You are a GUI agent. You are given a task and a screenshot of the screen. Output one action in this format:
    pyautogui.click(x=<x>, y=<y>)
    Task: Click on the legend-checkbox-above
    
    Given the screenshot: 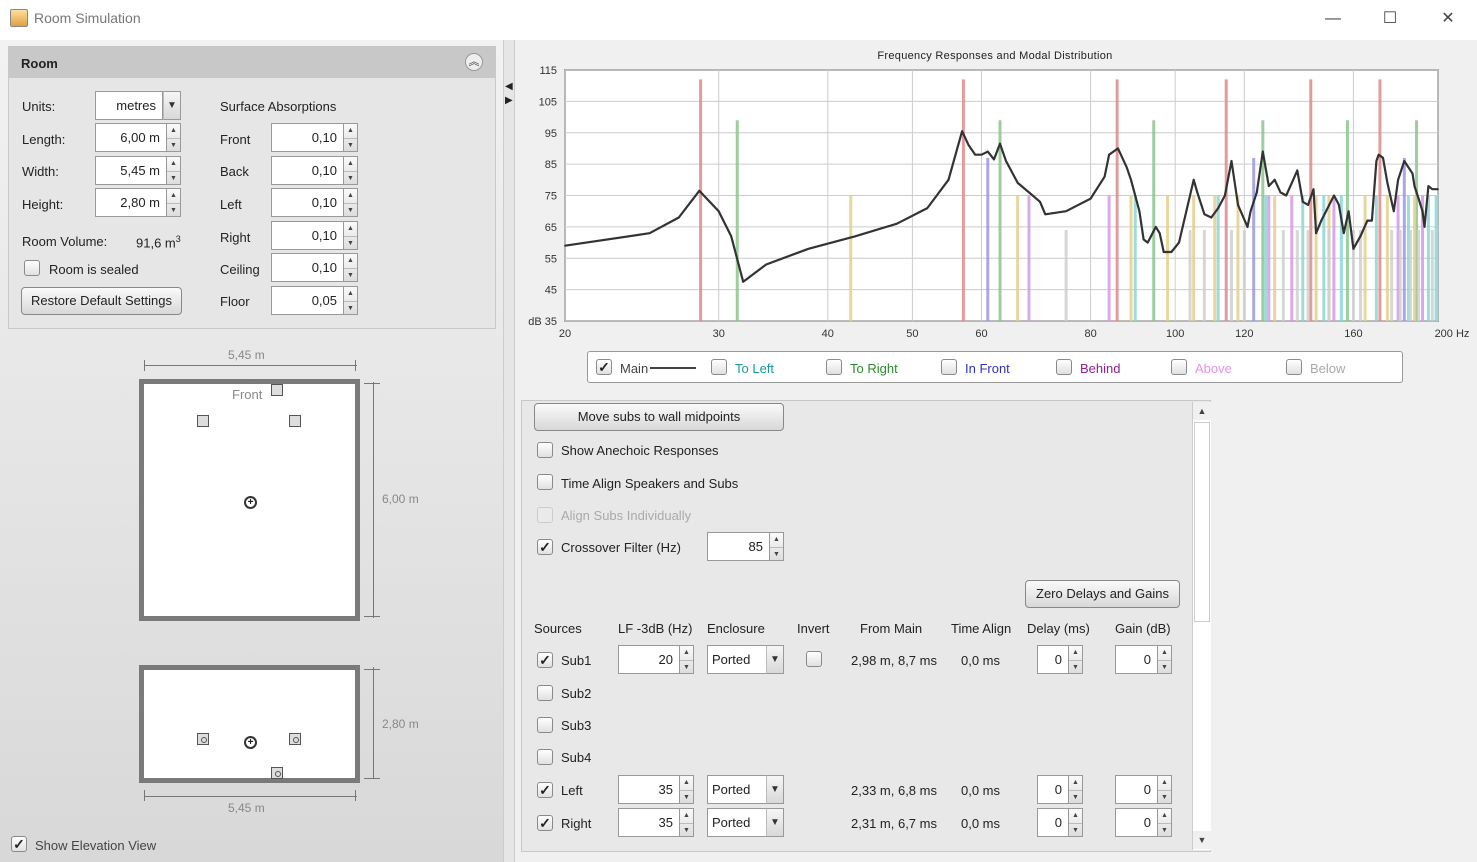 What is the action you would take?
    pyautogui.click(x=1179, y=367)
    